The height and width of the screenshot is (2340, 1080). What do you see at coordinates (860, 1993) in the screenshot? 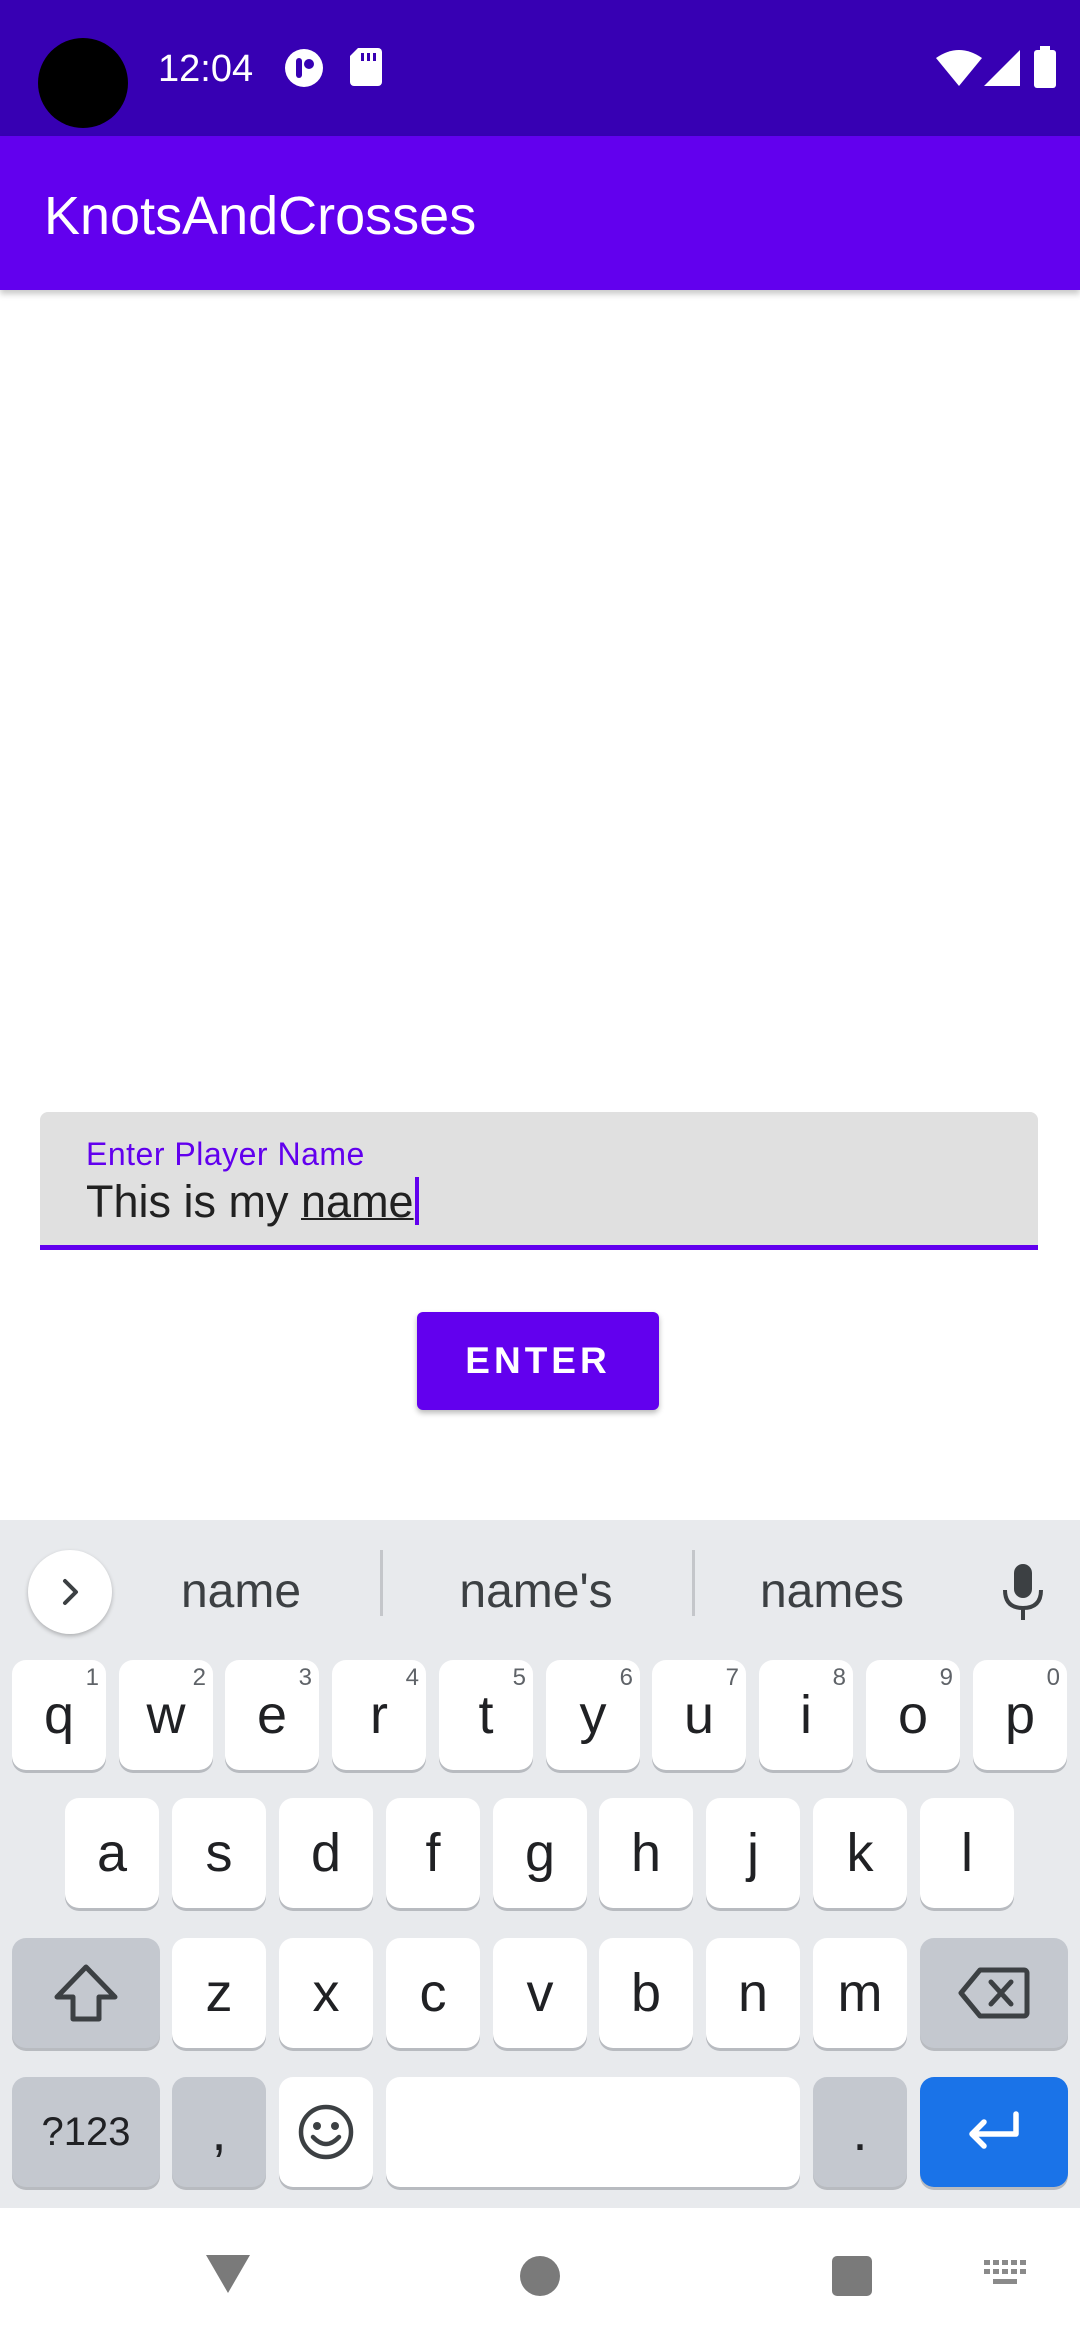
I see `key-m: m` at bounding box center [860, 1993].